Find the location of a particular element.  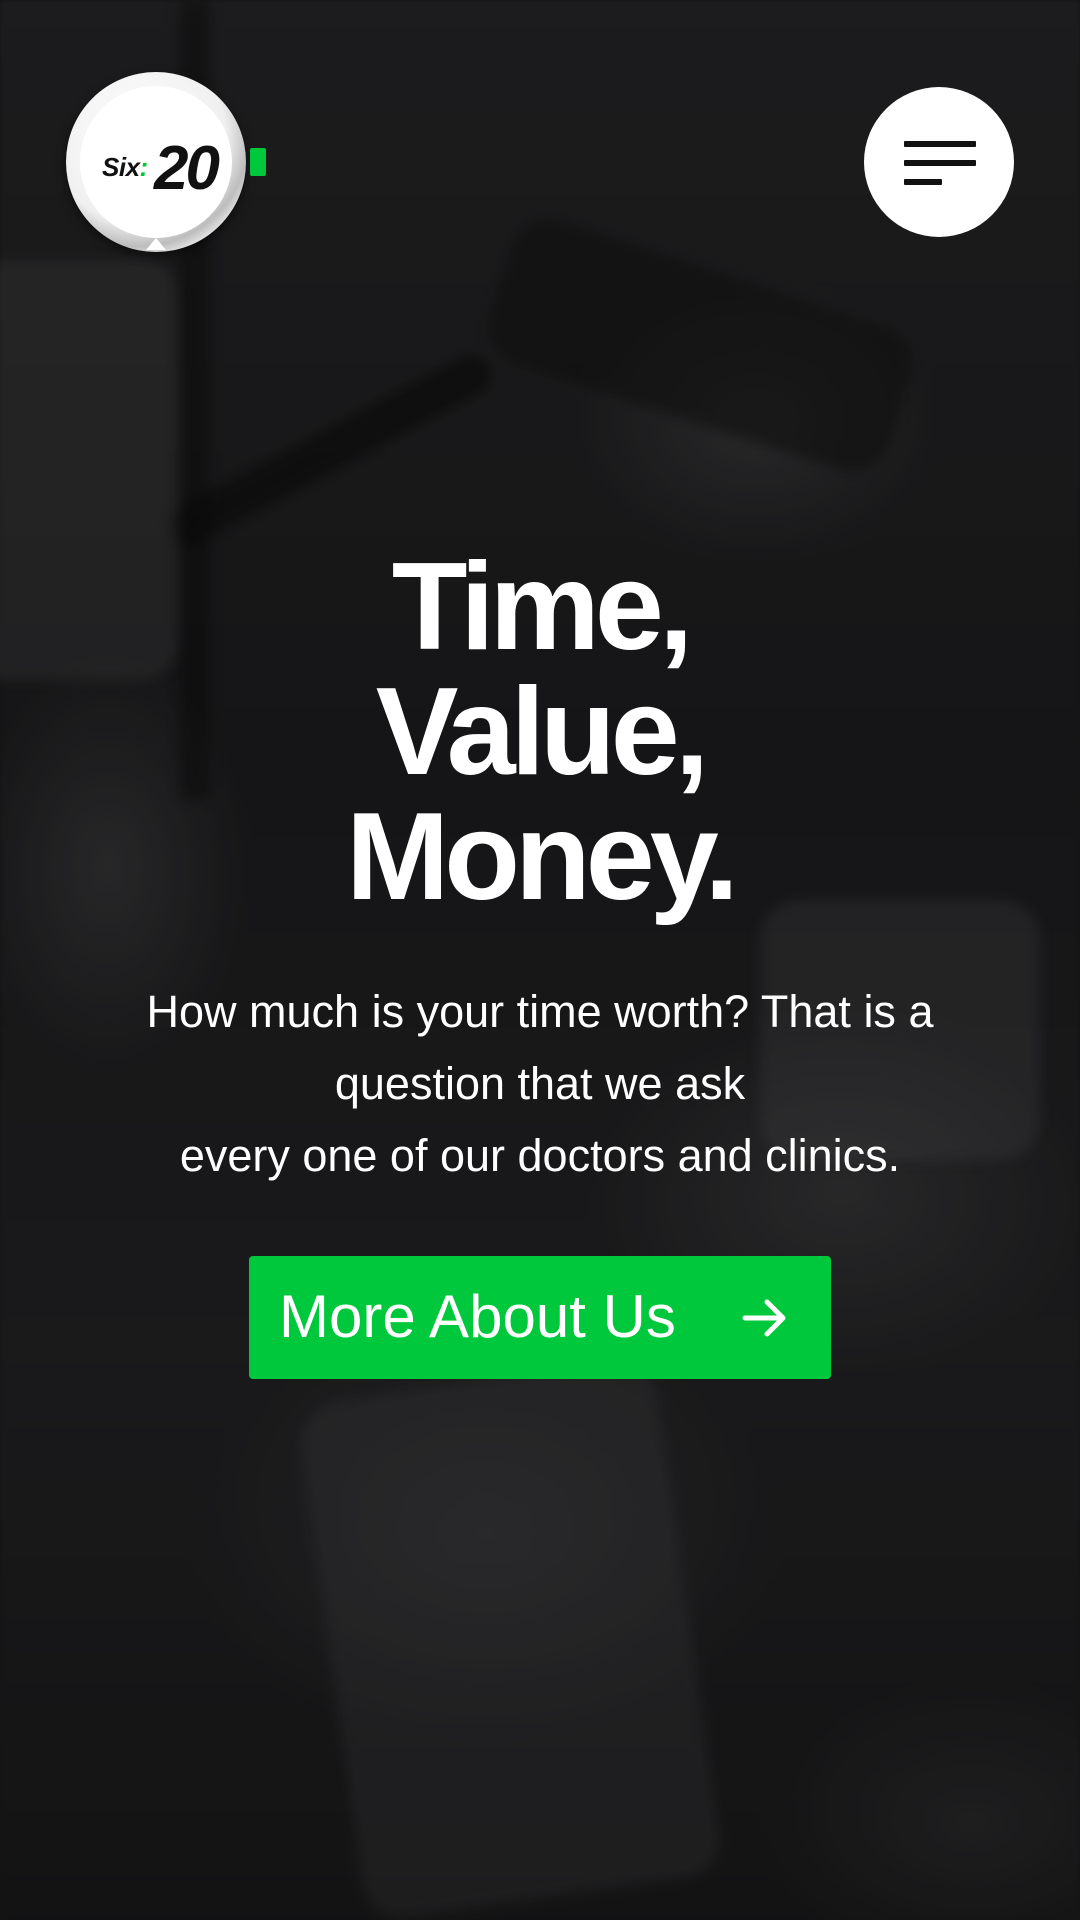

logo-face: Six: 20 is located at coordinates (156, 162).